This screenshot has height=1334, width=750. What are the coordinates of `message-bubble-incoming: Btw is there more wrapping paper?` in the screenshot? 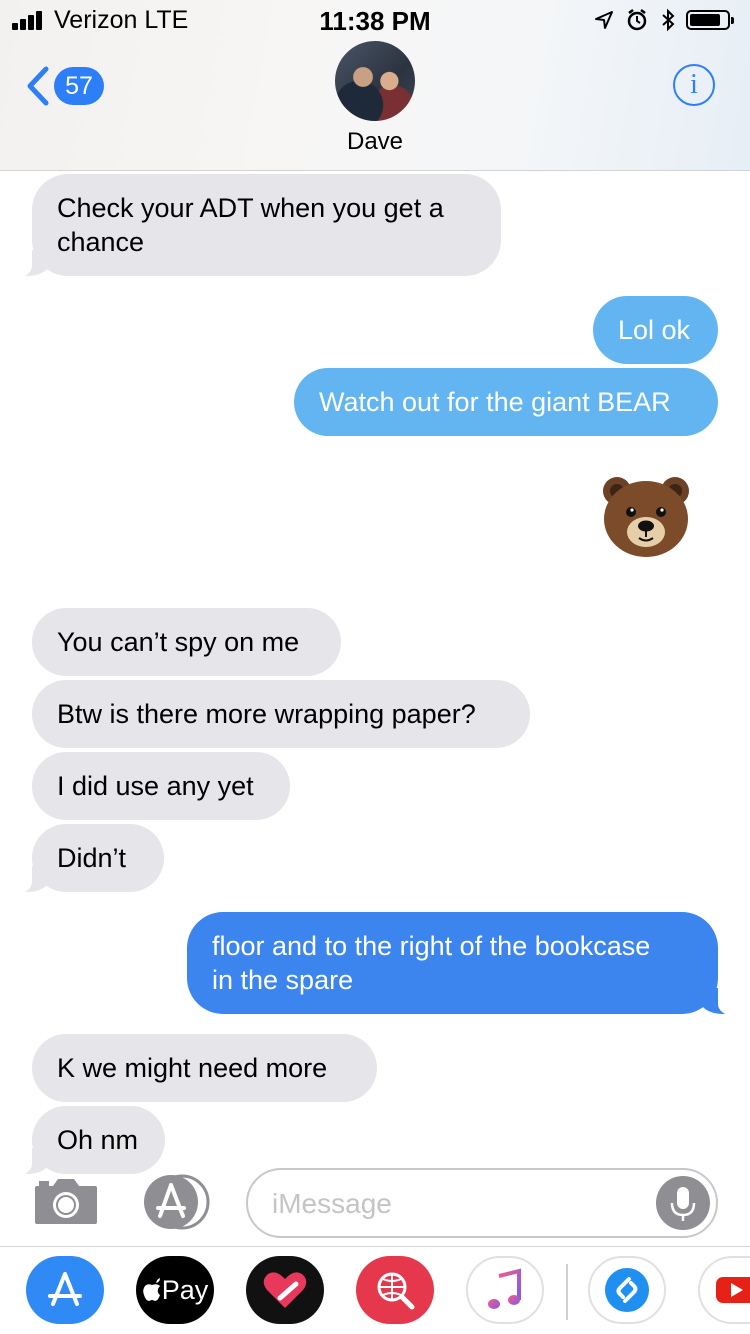 It's located at (281, 714).